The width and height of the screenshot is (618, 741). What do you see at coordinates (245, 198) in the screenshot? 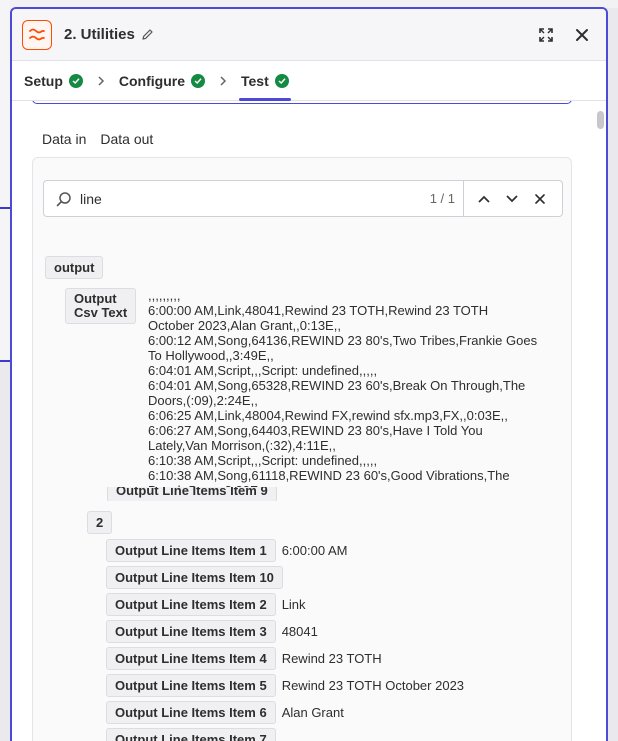
I see `search-input` at bounding box center [245, 198].